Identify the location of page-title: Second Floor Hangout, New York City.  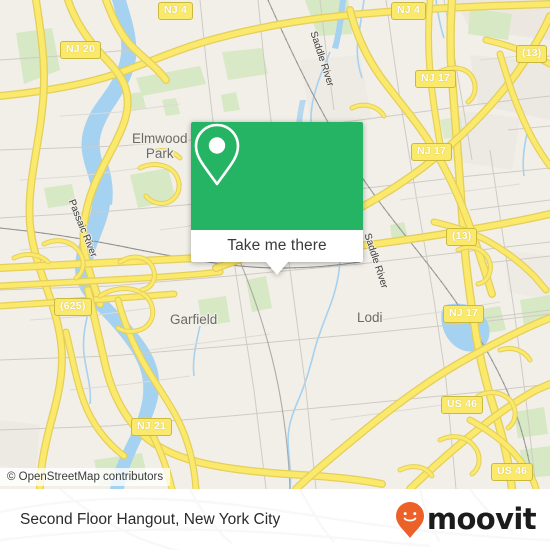
(150, 519).